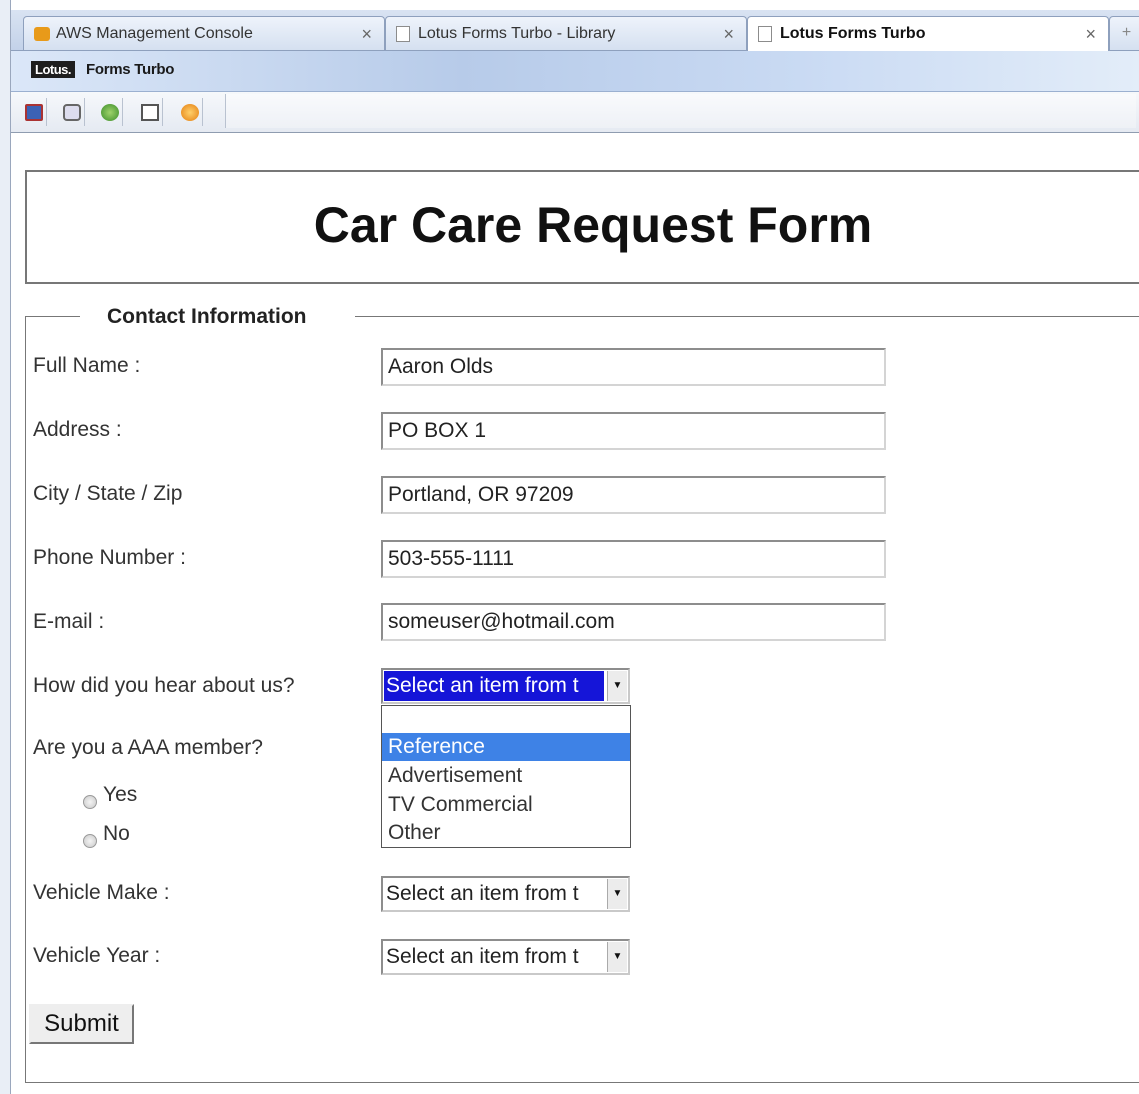 This screenshot has height=1094, width=1139. Describe the element at coordinates (853, 33) in the screenshot. I see `tab-label: Lotus Forms Turbo` at that location.